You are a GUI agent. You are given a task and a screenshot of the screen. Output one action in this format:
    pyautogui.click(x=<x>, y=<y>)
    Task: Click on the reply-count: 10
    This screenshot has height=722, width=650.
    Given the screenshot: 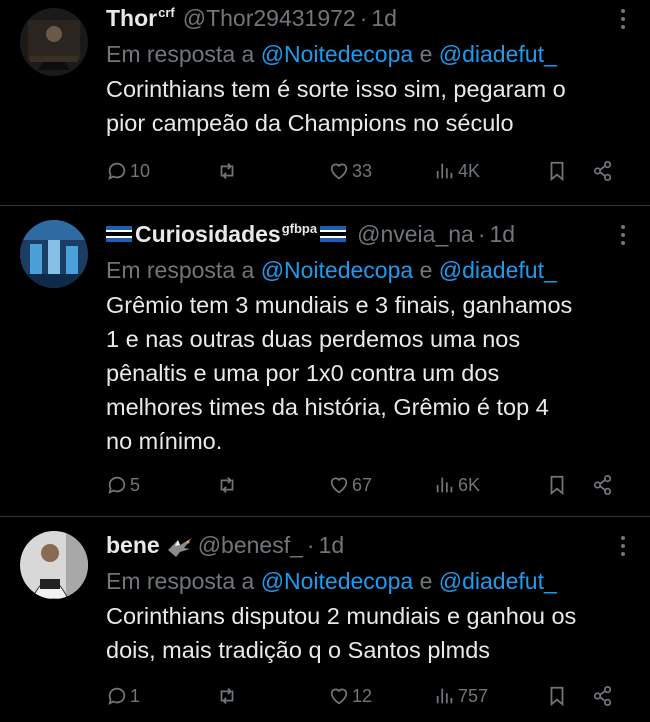 What is the action you would take?
    pyautogui.click(x=140, y=170)
    